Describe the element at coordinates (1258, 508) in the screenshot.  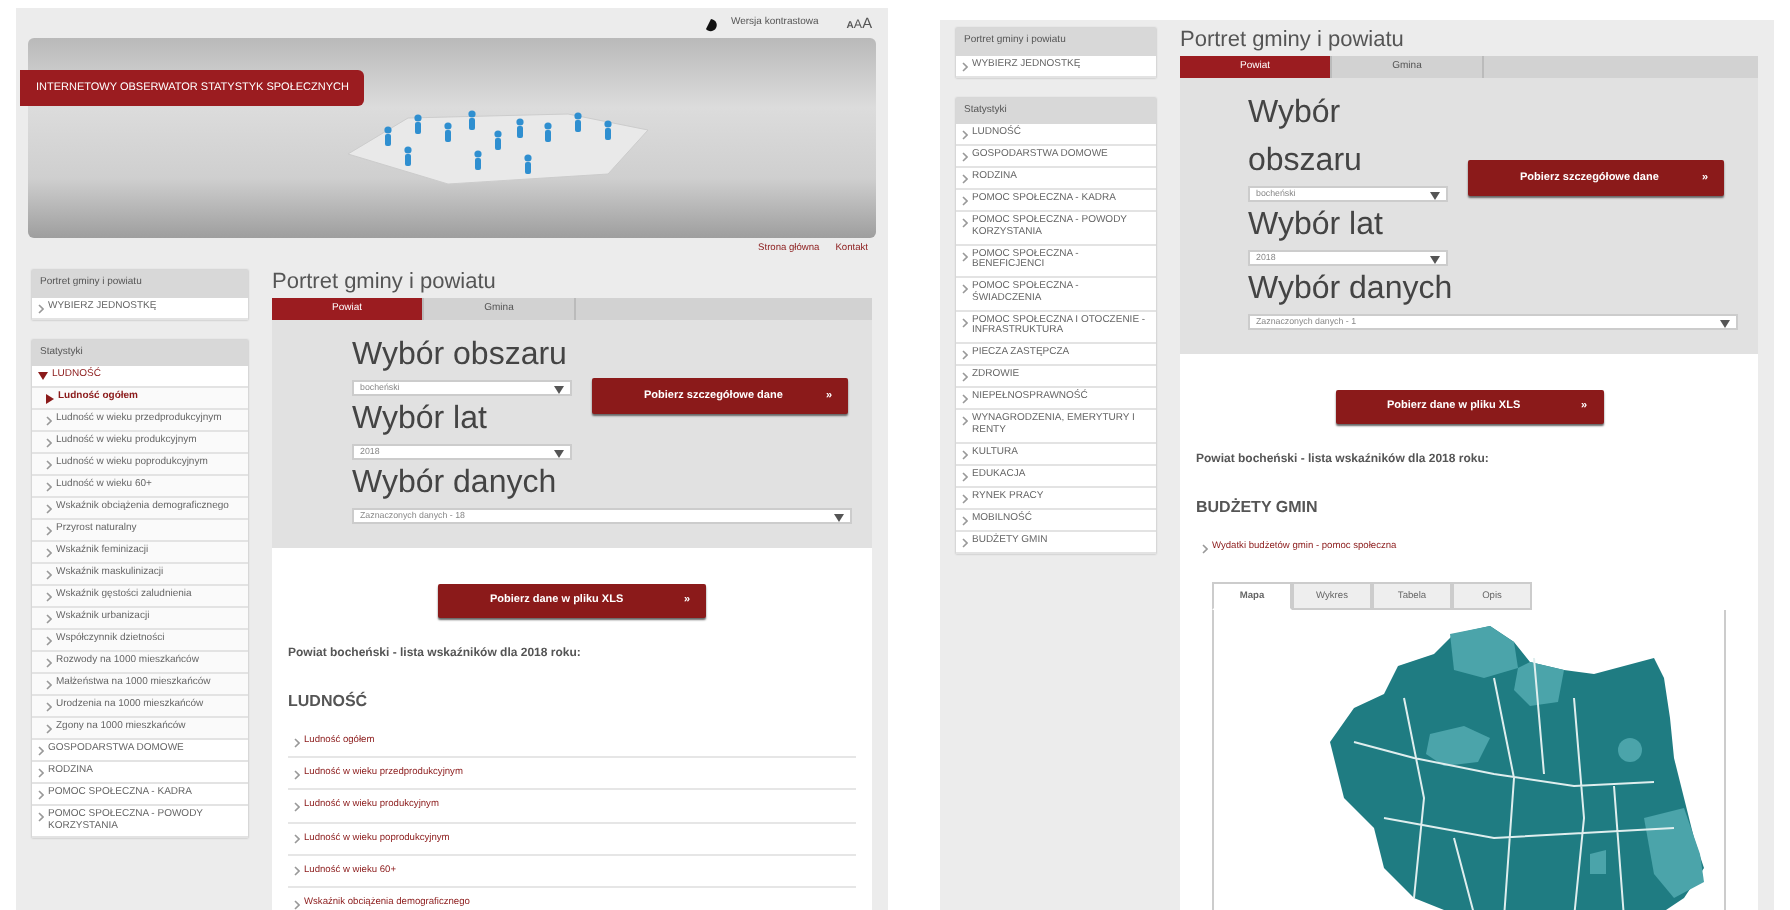
I see `section-heading: BUDŻETY GMIN` at that location.